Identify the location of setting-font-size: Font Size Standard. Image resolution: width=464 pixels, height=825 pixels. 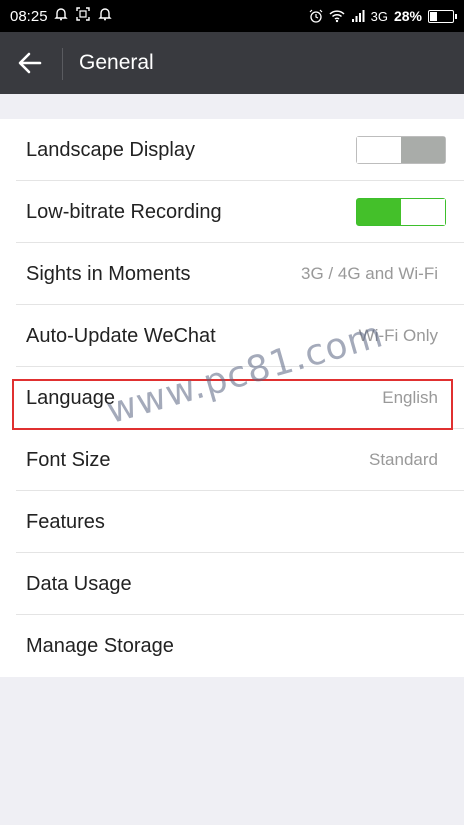
(232, 460).